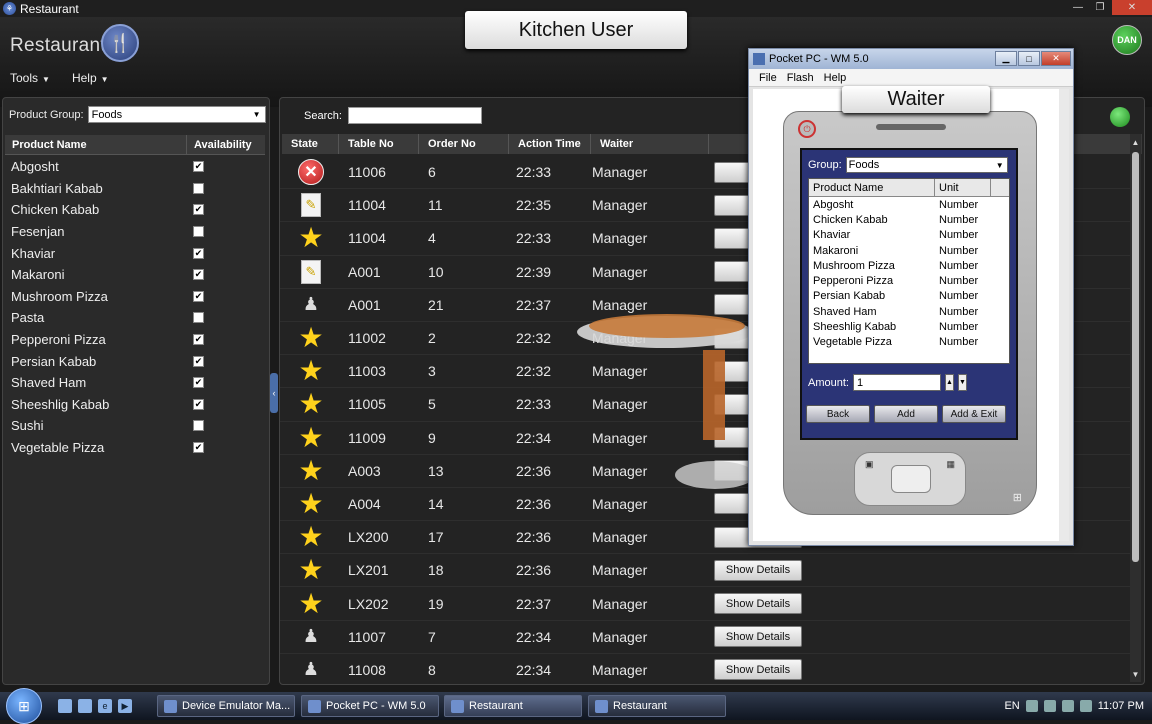 The width and height of the screenshot is (1152, 724). I want to click on panel-splitter-handle: ‹, so click(274, 393).